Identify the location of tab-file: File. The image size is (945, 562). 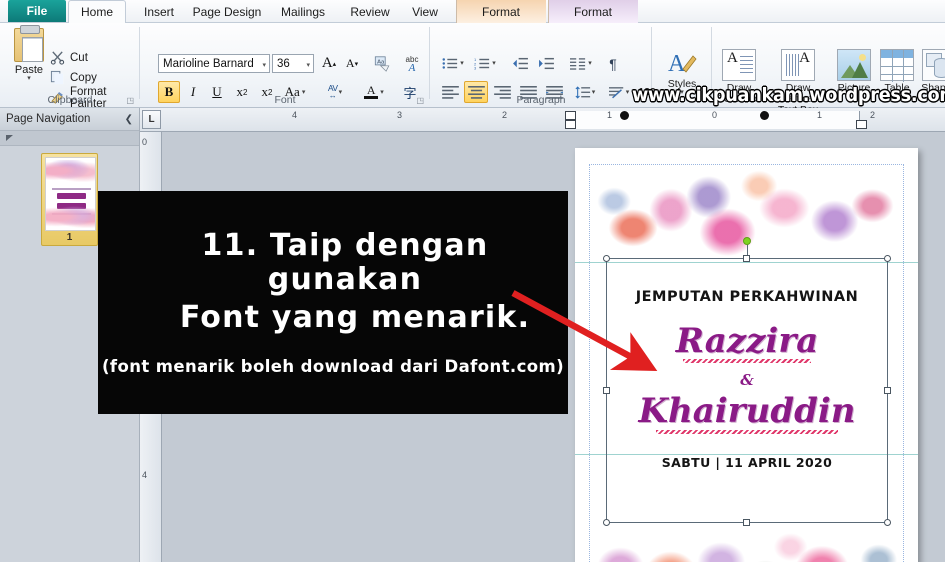
(37, 11).